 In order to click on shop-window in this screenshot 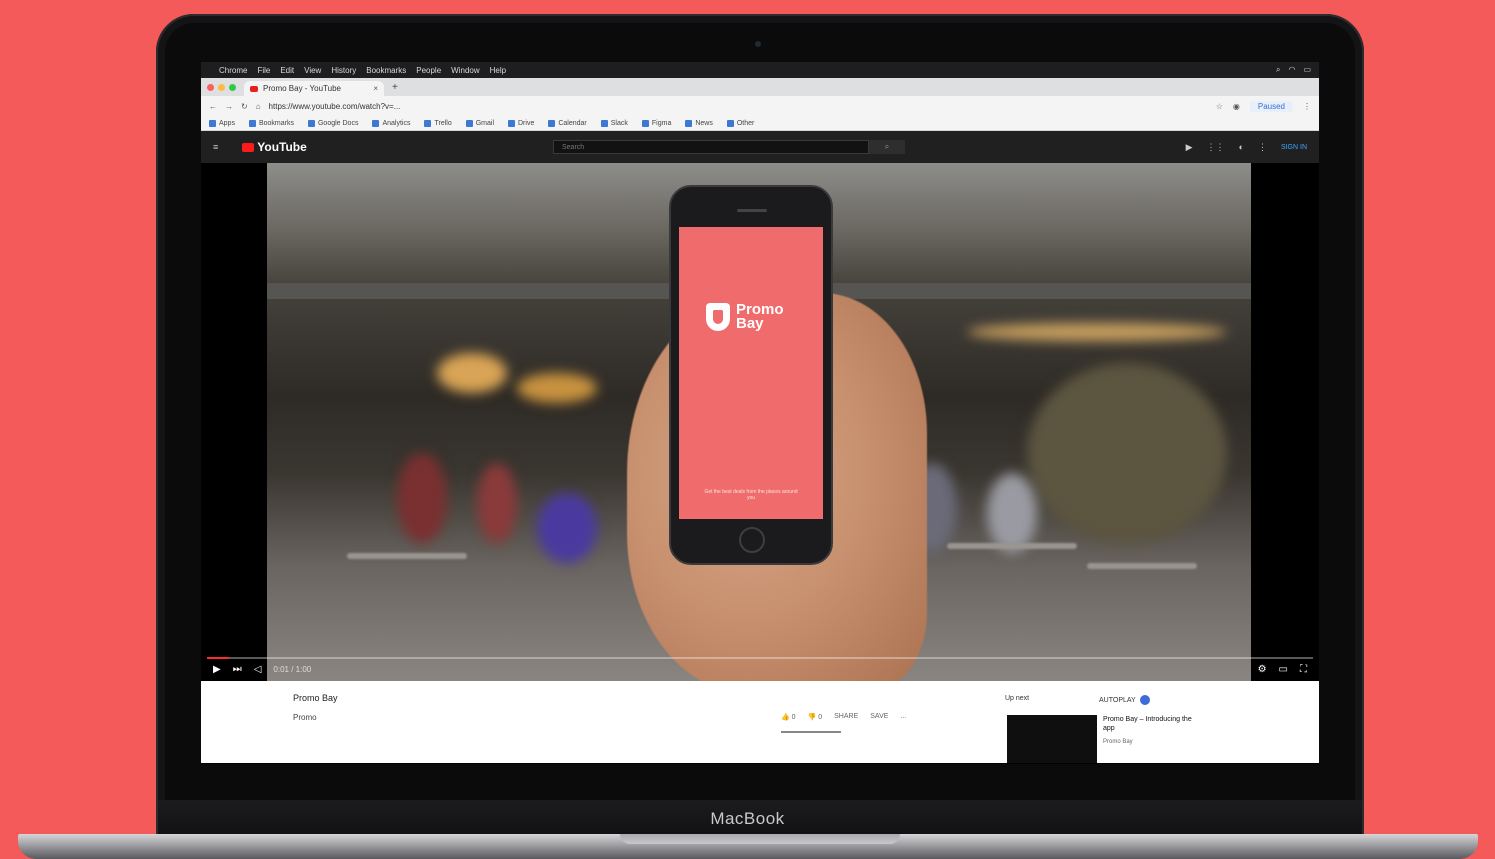, I will do `click(1127, 453)`.